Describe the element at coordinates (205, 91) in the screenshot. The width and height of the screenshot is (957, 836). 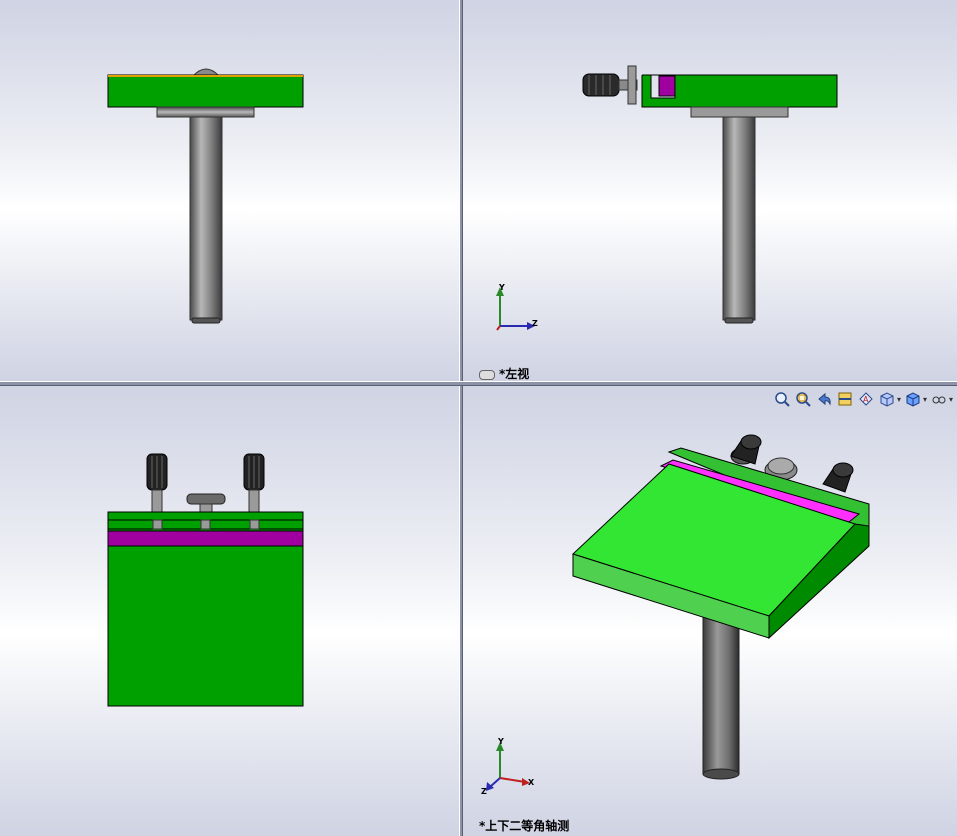
I see `plate-front` at that location.